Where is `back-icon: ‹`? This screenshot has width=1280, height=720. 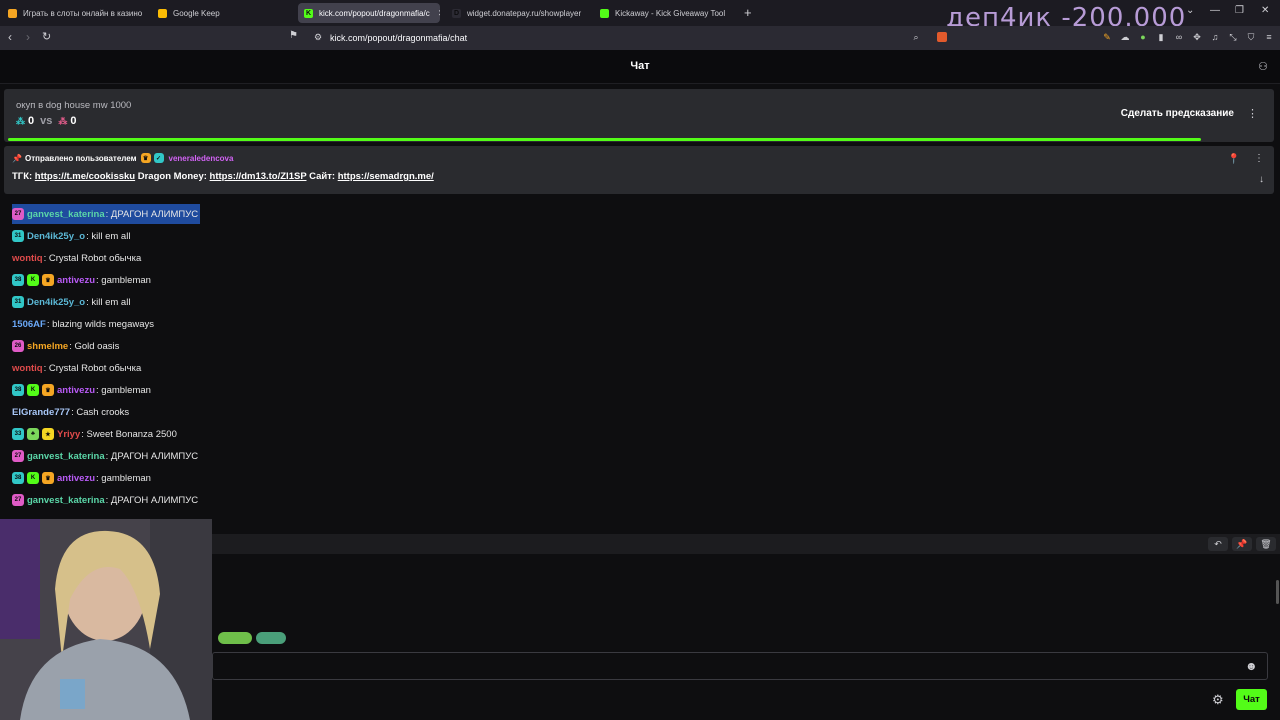 back-icon: ‹ is located at coordinates (10, 37).